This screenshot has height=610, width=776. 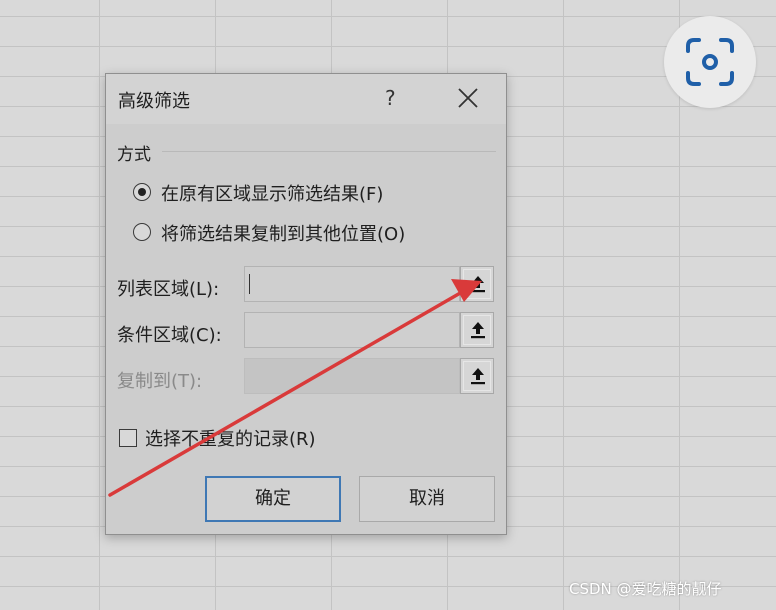 What do you see at coordinates (645, 589) in the screenshot?
I see `watermark: CSDN @爱吃糖的靓仔` at bounding box center [645, 589].